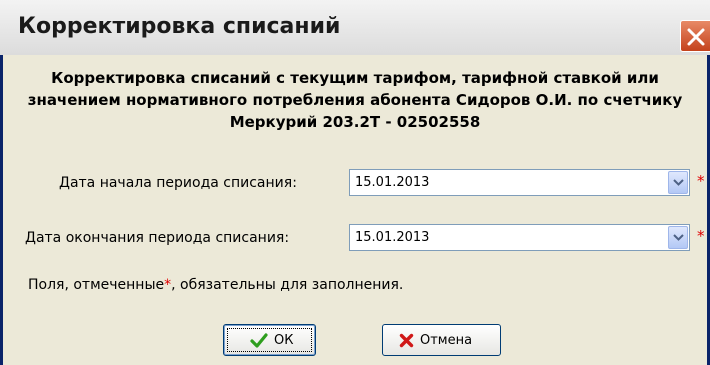 The width and height of the screenshot is (710, 365). Describe the element at coordinates (392, 237) in the screenshot. I see `end-date-value: 15.01.2013` at that location.